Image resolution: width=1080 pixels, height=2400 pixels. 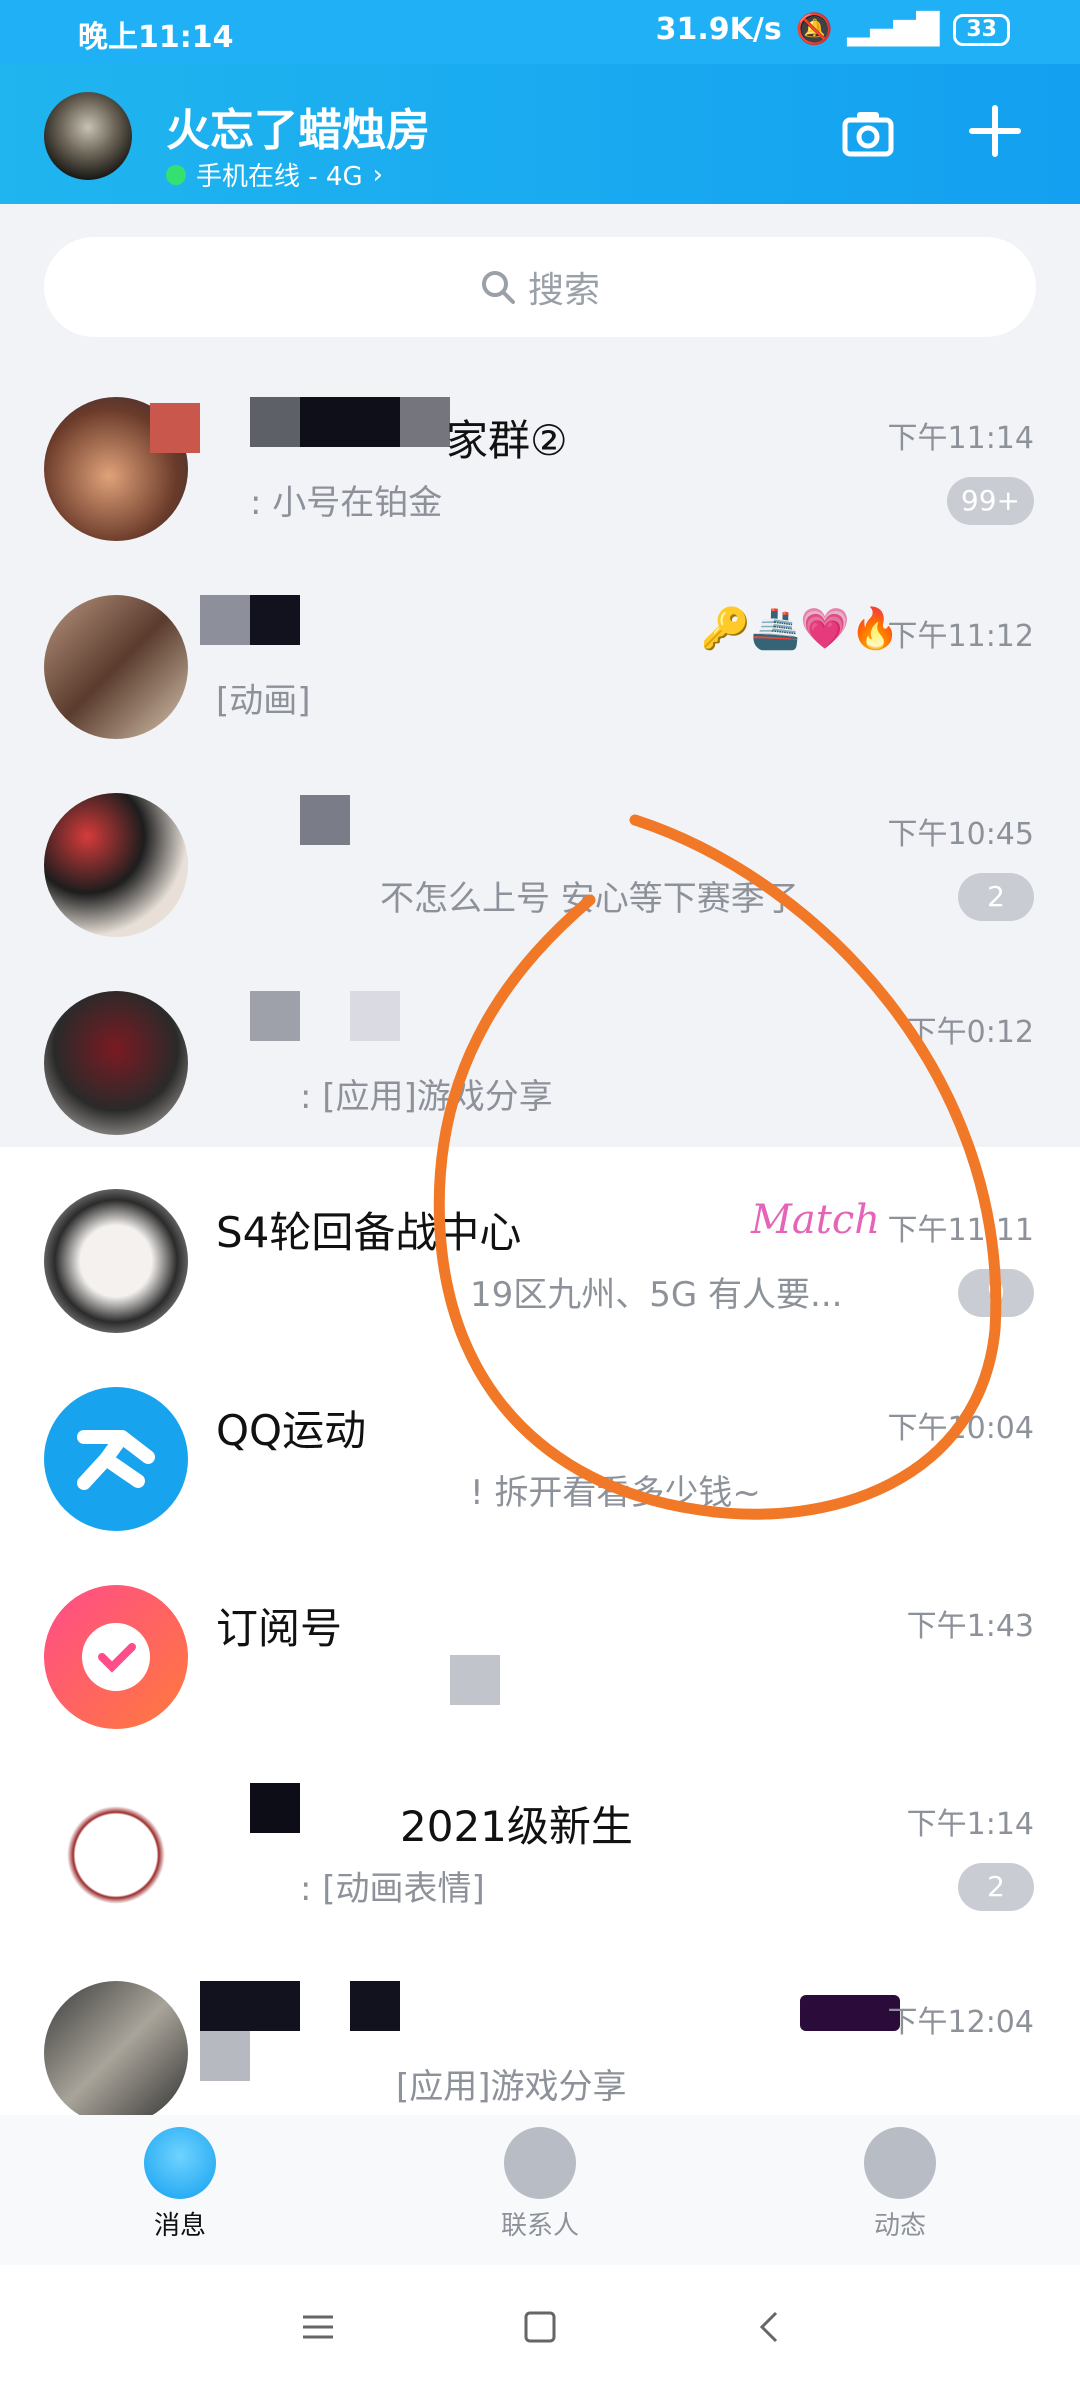 I want to click on app-header: 火忘了蜡烛房 手机在线 - 4G ›, so click(x=540, y=134).